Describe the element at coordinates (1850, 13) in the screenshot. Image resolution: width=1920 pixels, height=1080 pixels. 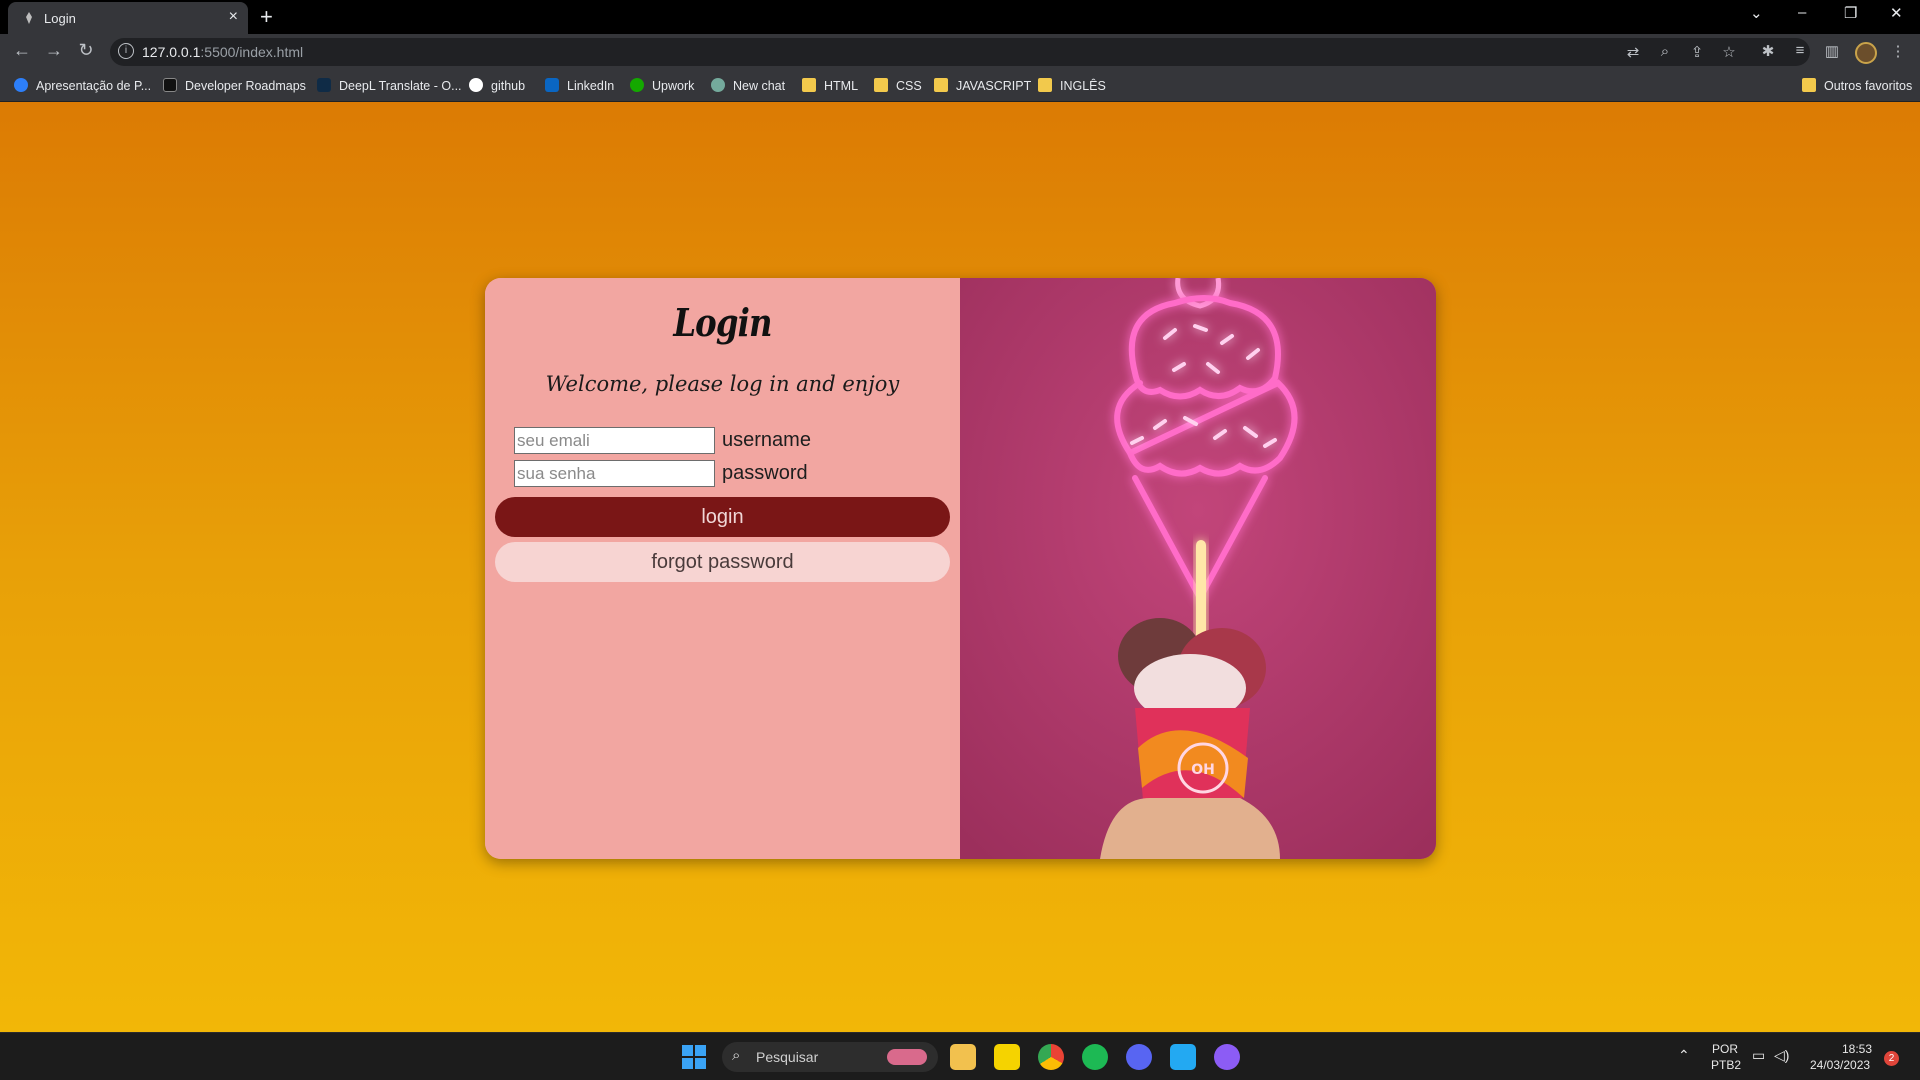
I see `restore-button: ❐` at that location.